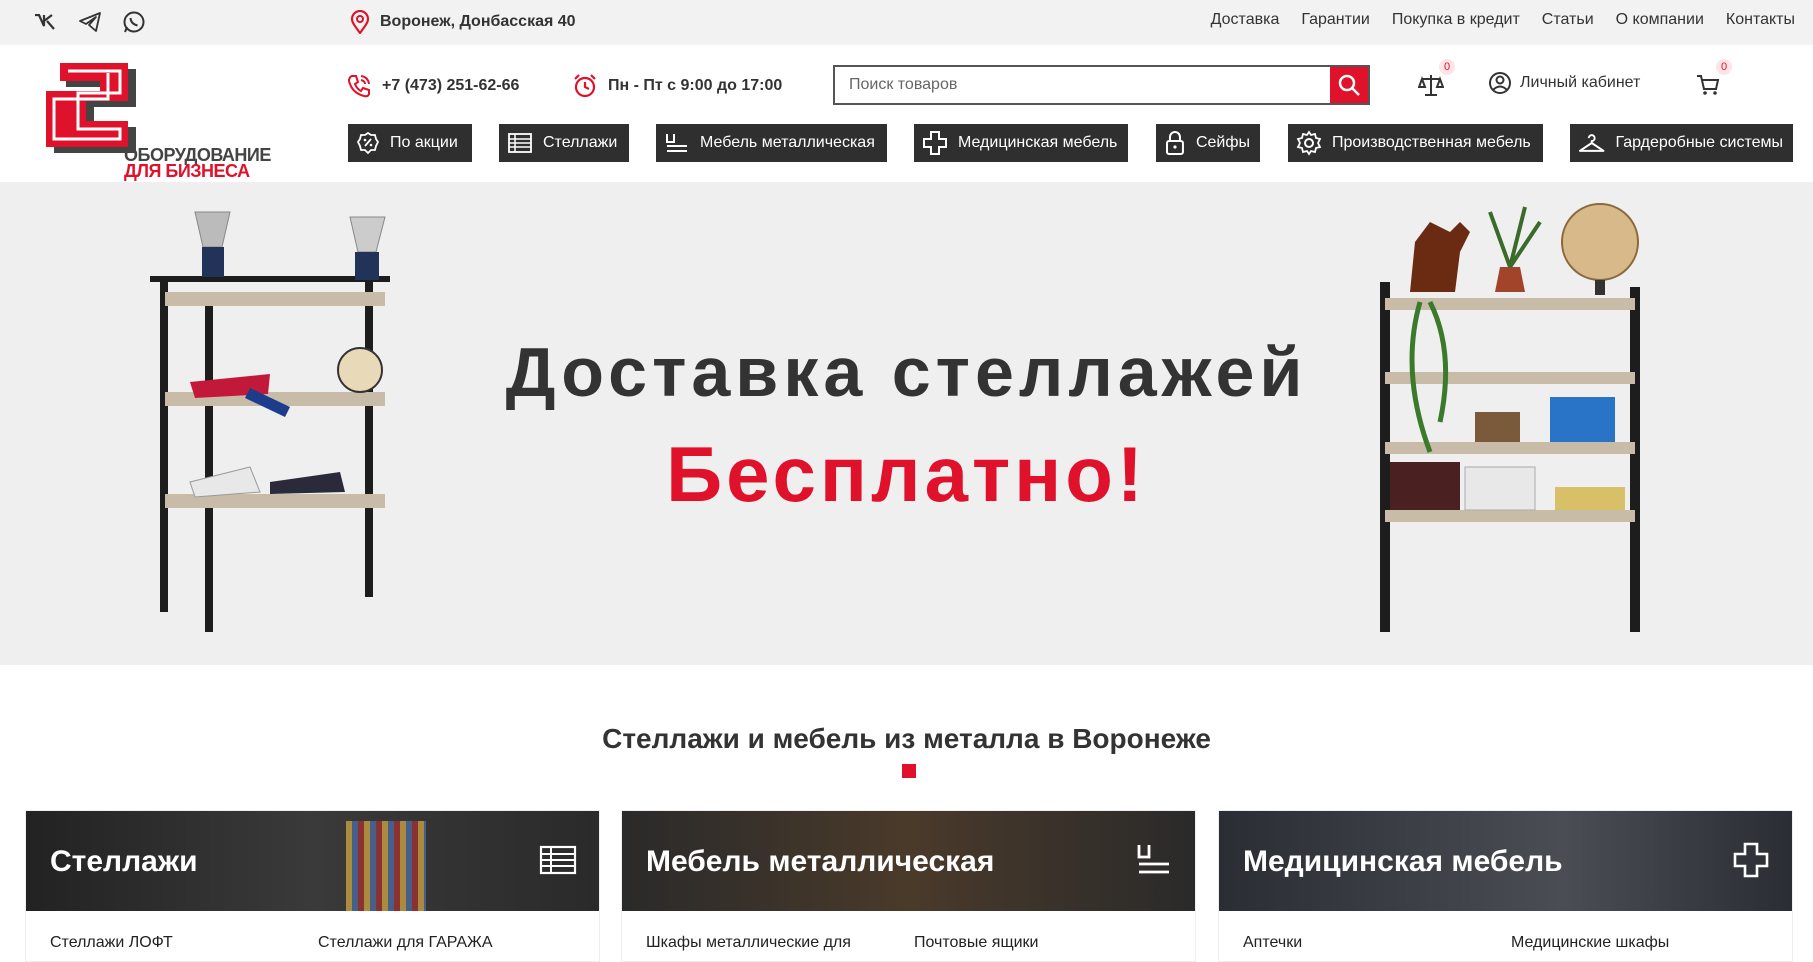 This screenshot has height=962, width=1813. I want to click on work-hours: Пн - Пт с 9:00 до 17:00, so click(677, 86).